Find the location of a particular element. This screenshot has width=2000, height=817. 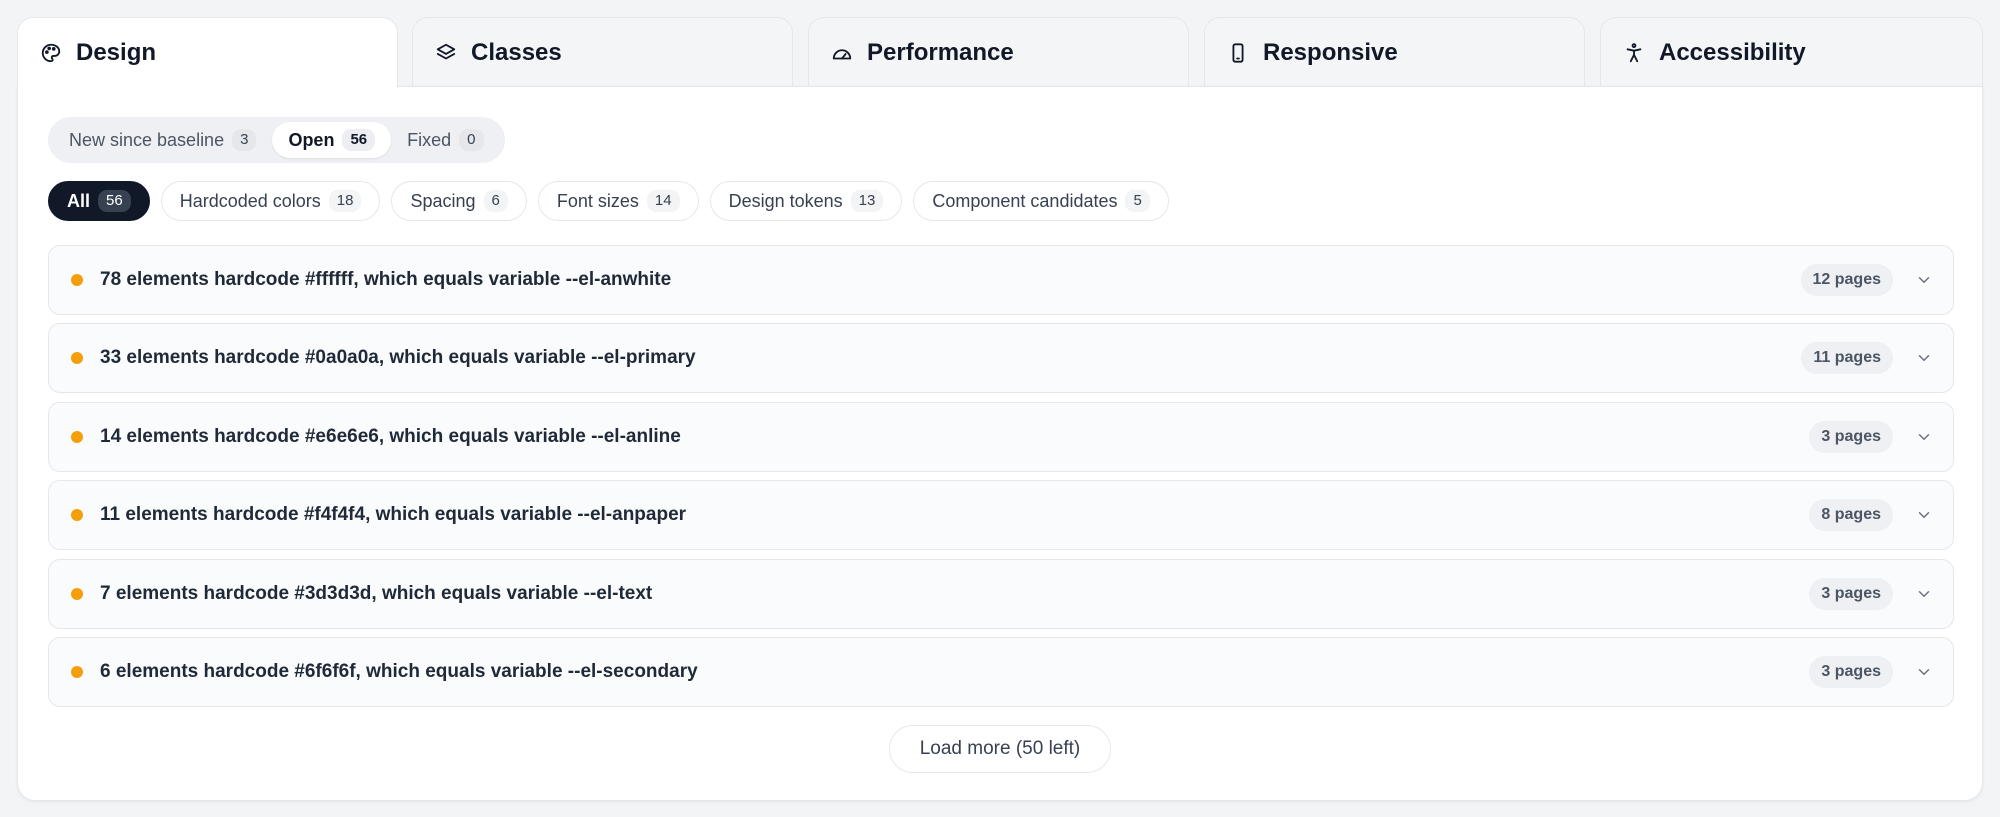

chip-all: All 56 is located at coordinates (99, 201).